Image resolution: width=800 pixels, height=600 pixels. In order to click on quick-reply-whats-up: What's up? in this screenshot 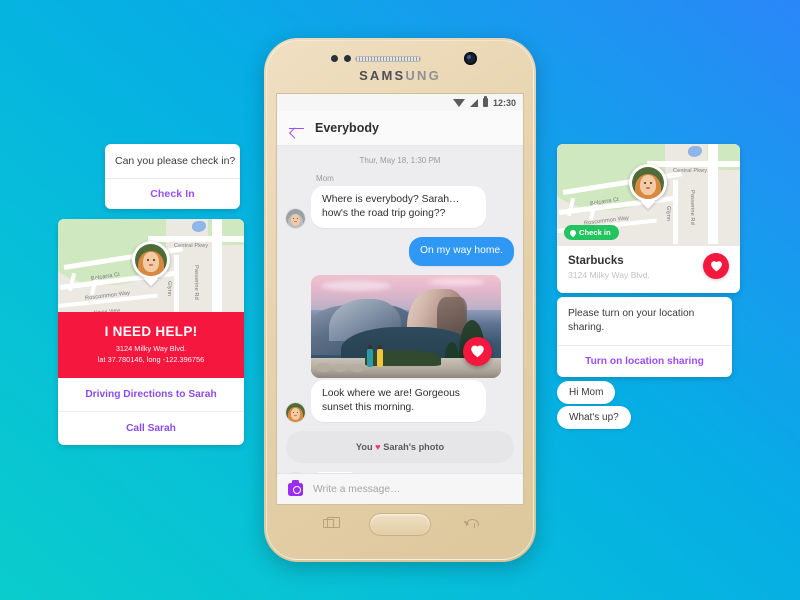, I will do `click(594, 417)`.